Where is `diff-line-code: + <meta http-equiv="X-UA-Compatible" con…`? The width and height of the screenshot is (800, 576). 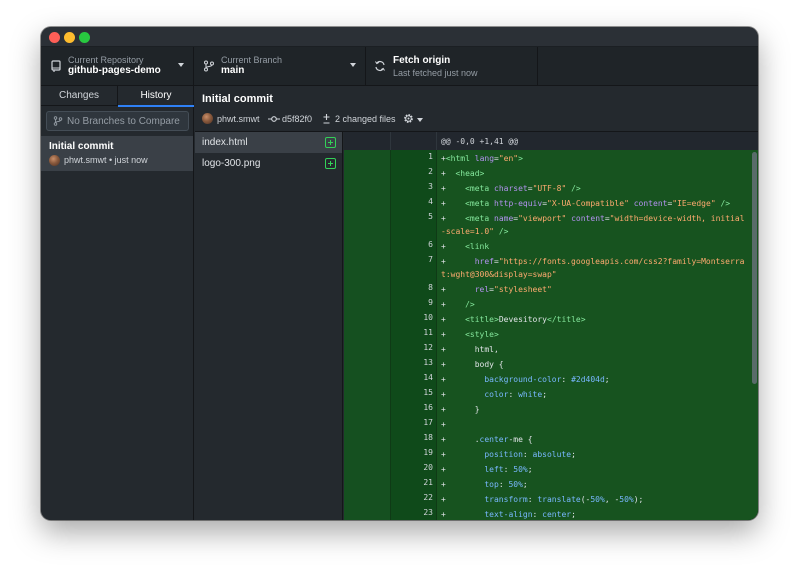 diff-line-code: + <meta http-equiv="X-UA-Compatible" con… is located at coordinates (586, 203).